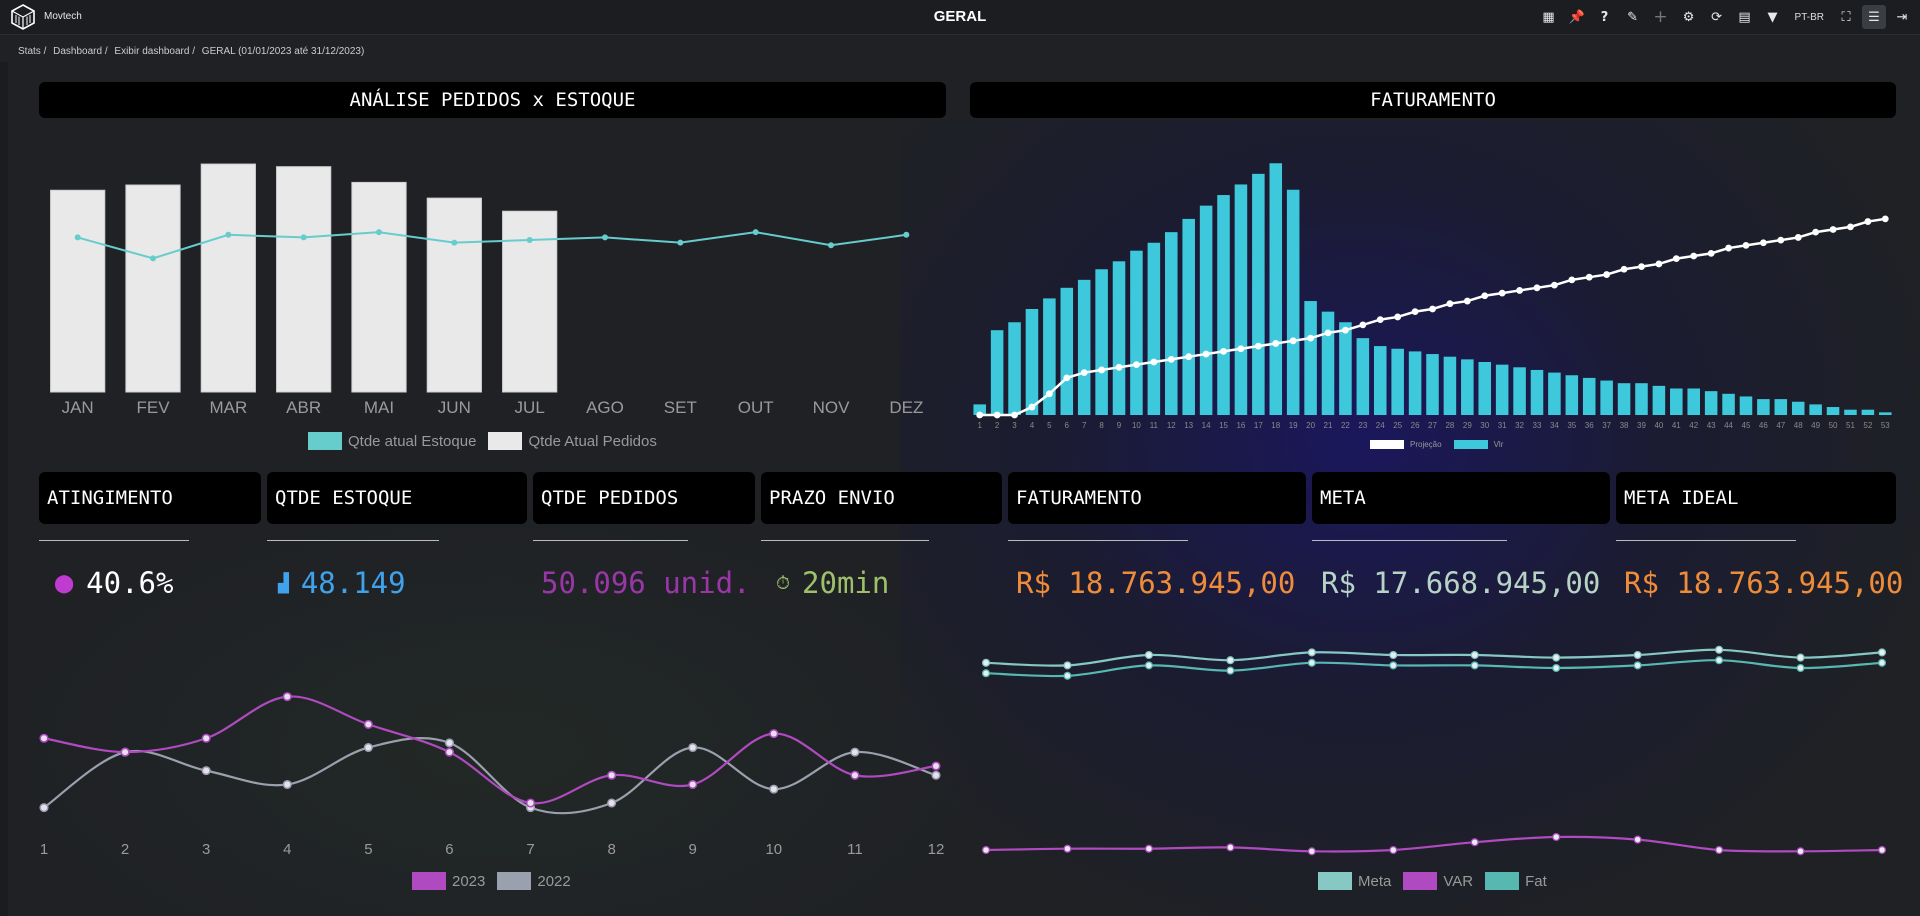 This screenshot has width=1920, height=916. What do you see at coordinates (1458, 881) in the screenshot?
I see `legend-label-var: VAR` at bounding box center [1458, 881].